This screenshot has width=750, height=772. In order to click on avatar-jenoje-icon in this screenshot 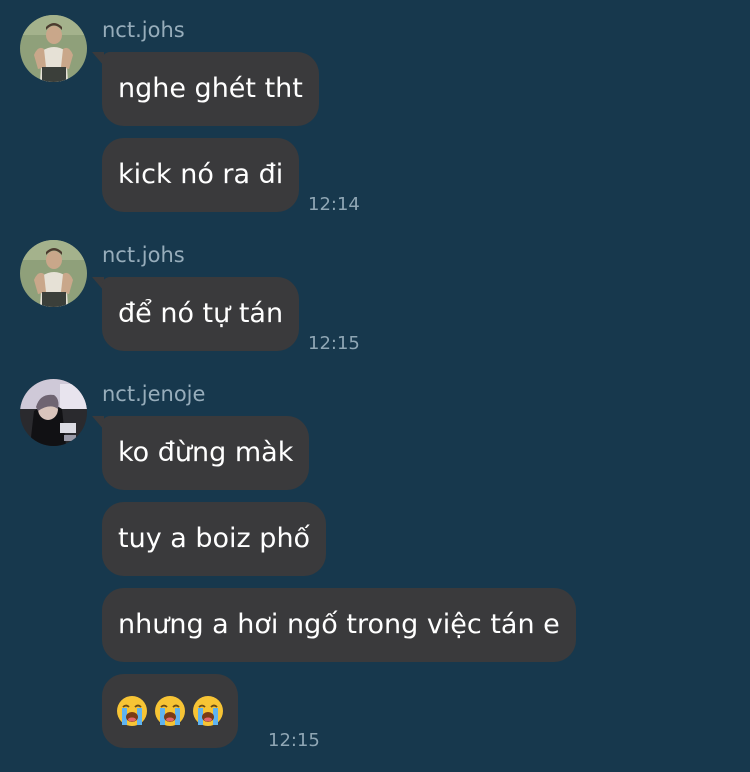, I will do `click(53, 412)`.